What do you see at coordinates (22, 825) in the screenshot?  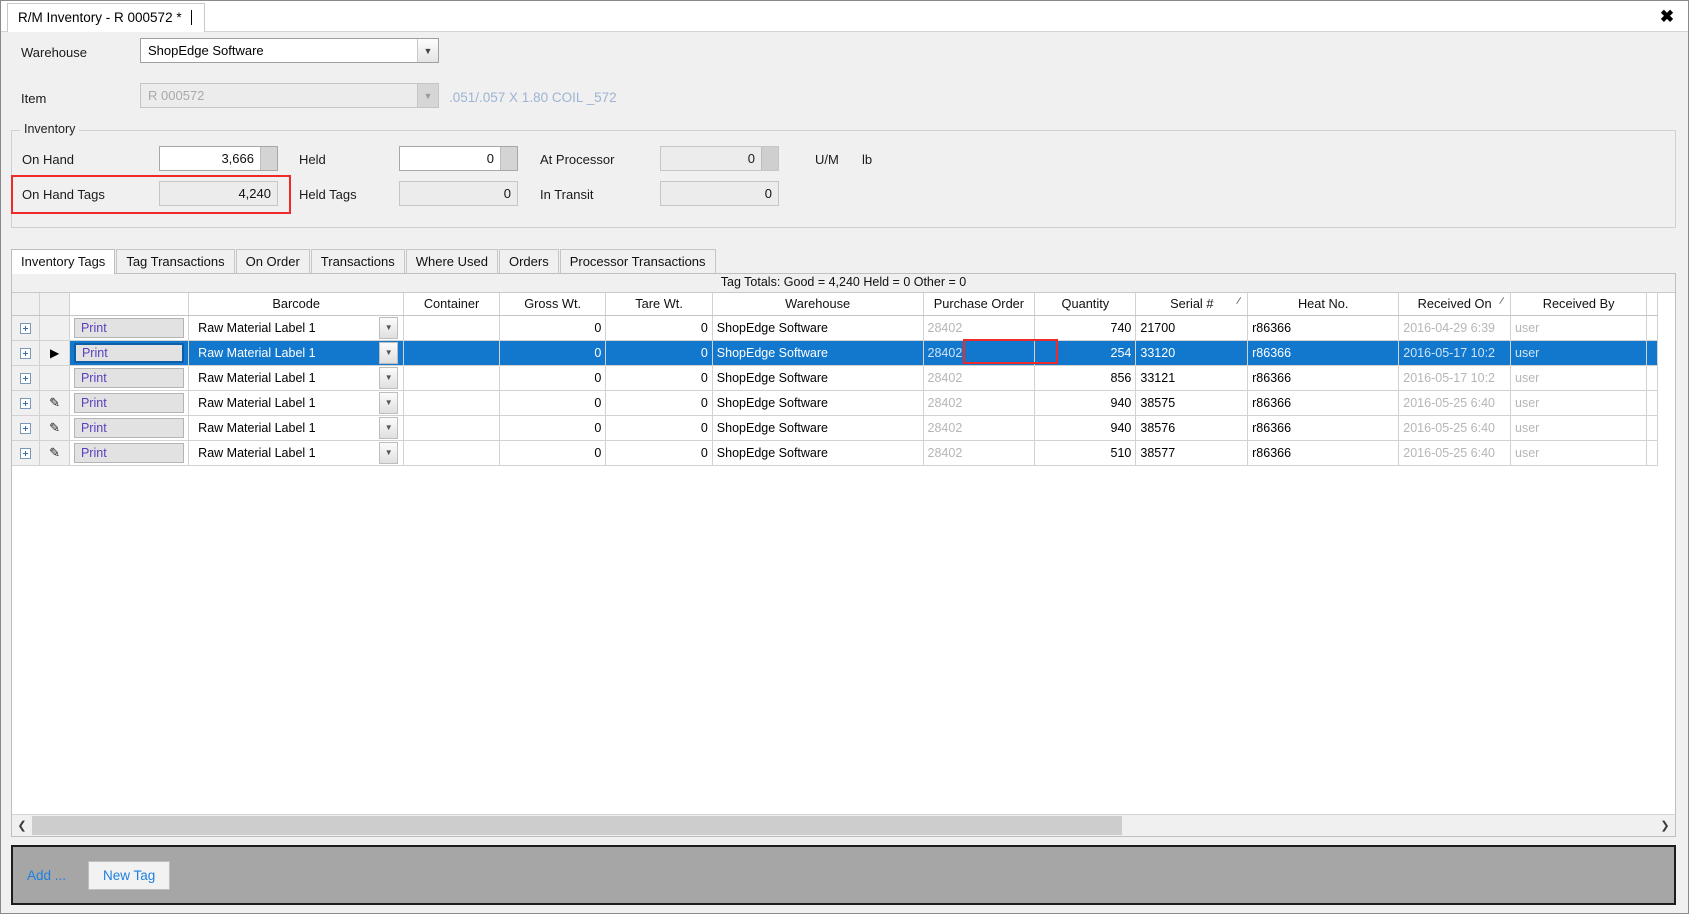 I see `scroll-left-icon: ❮` at bounding box center [22, 825].